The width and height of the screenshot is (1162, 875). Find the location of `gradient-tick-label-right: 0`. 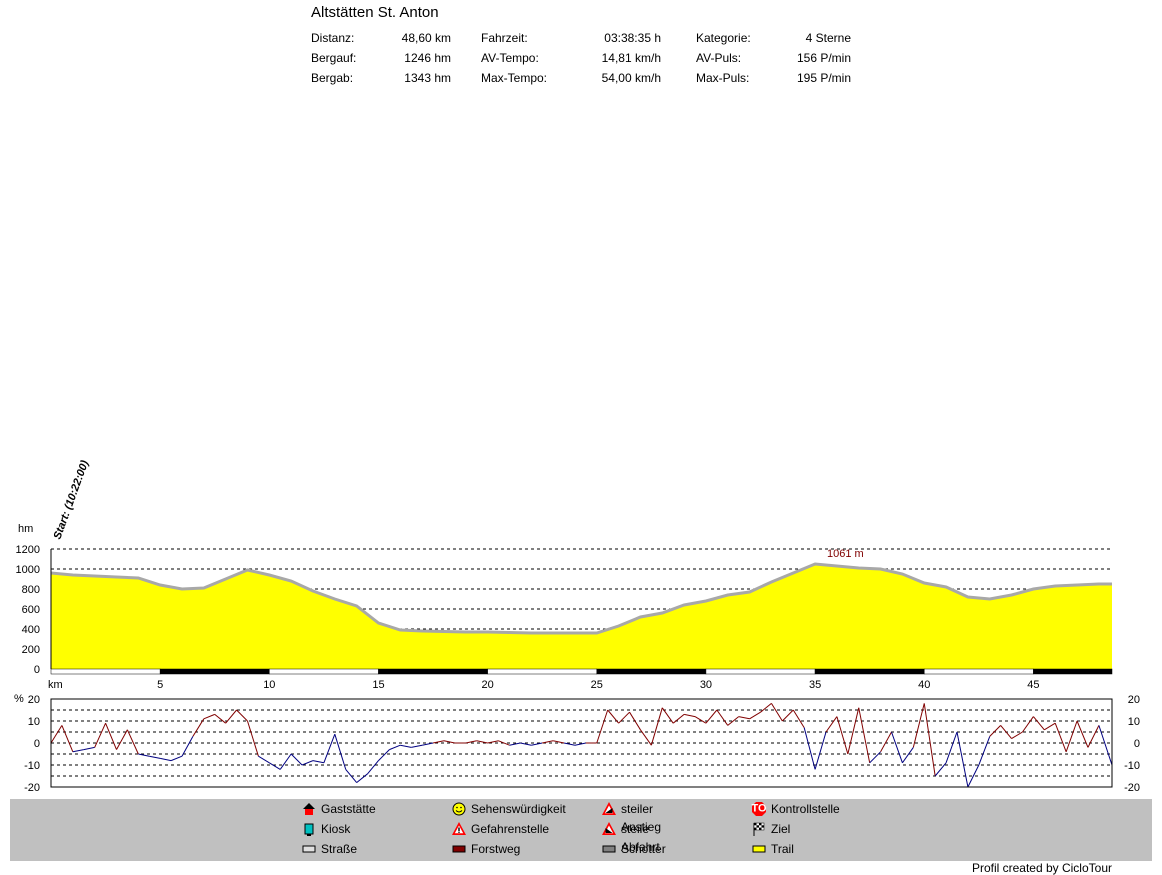

gradient-tick-label-right: 0 is located at coordinates (1137, 744).